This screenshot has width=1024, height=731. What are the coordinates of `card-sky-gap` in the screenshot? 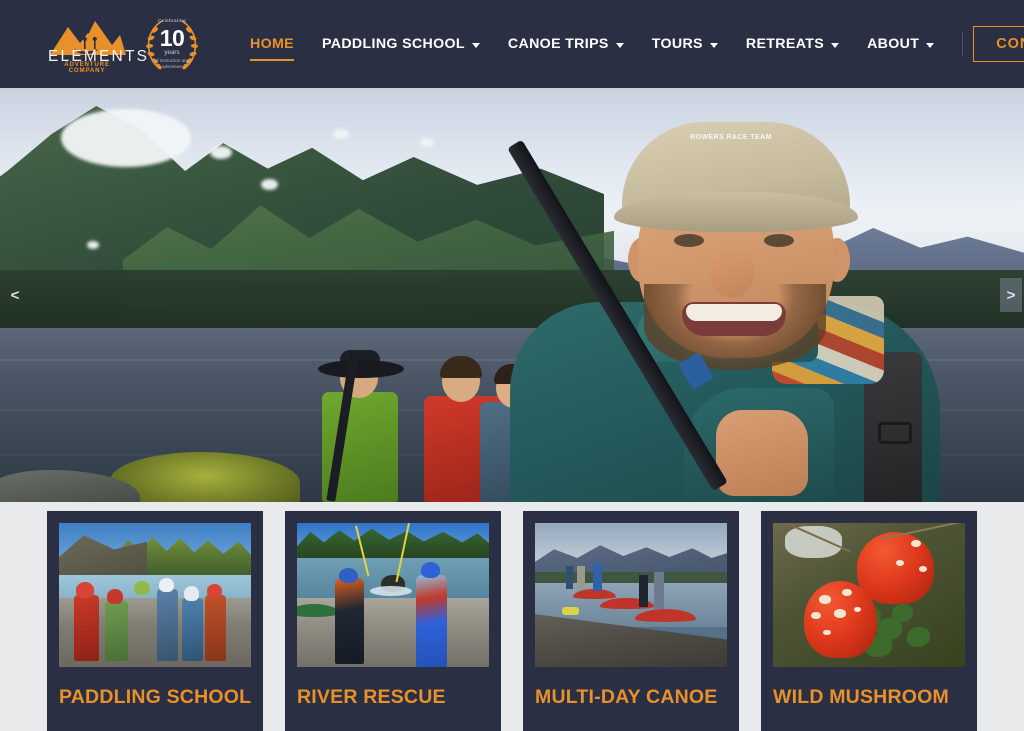 It's located at (813, 541).